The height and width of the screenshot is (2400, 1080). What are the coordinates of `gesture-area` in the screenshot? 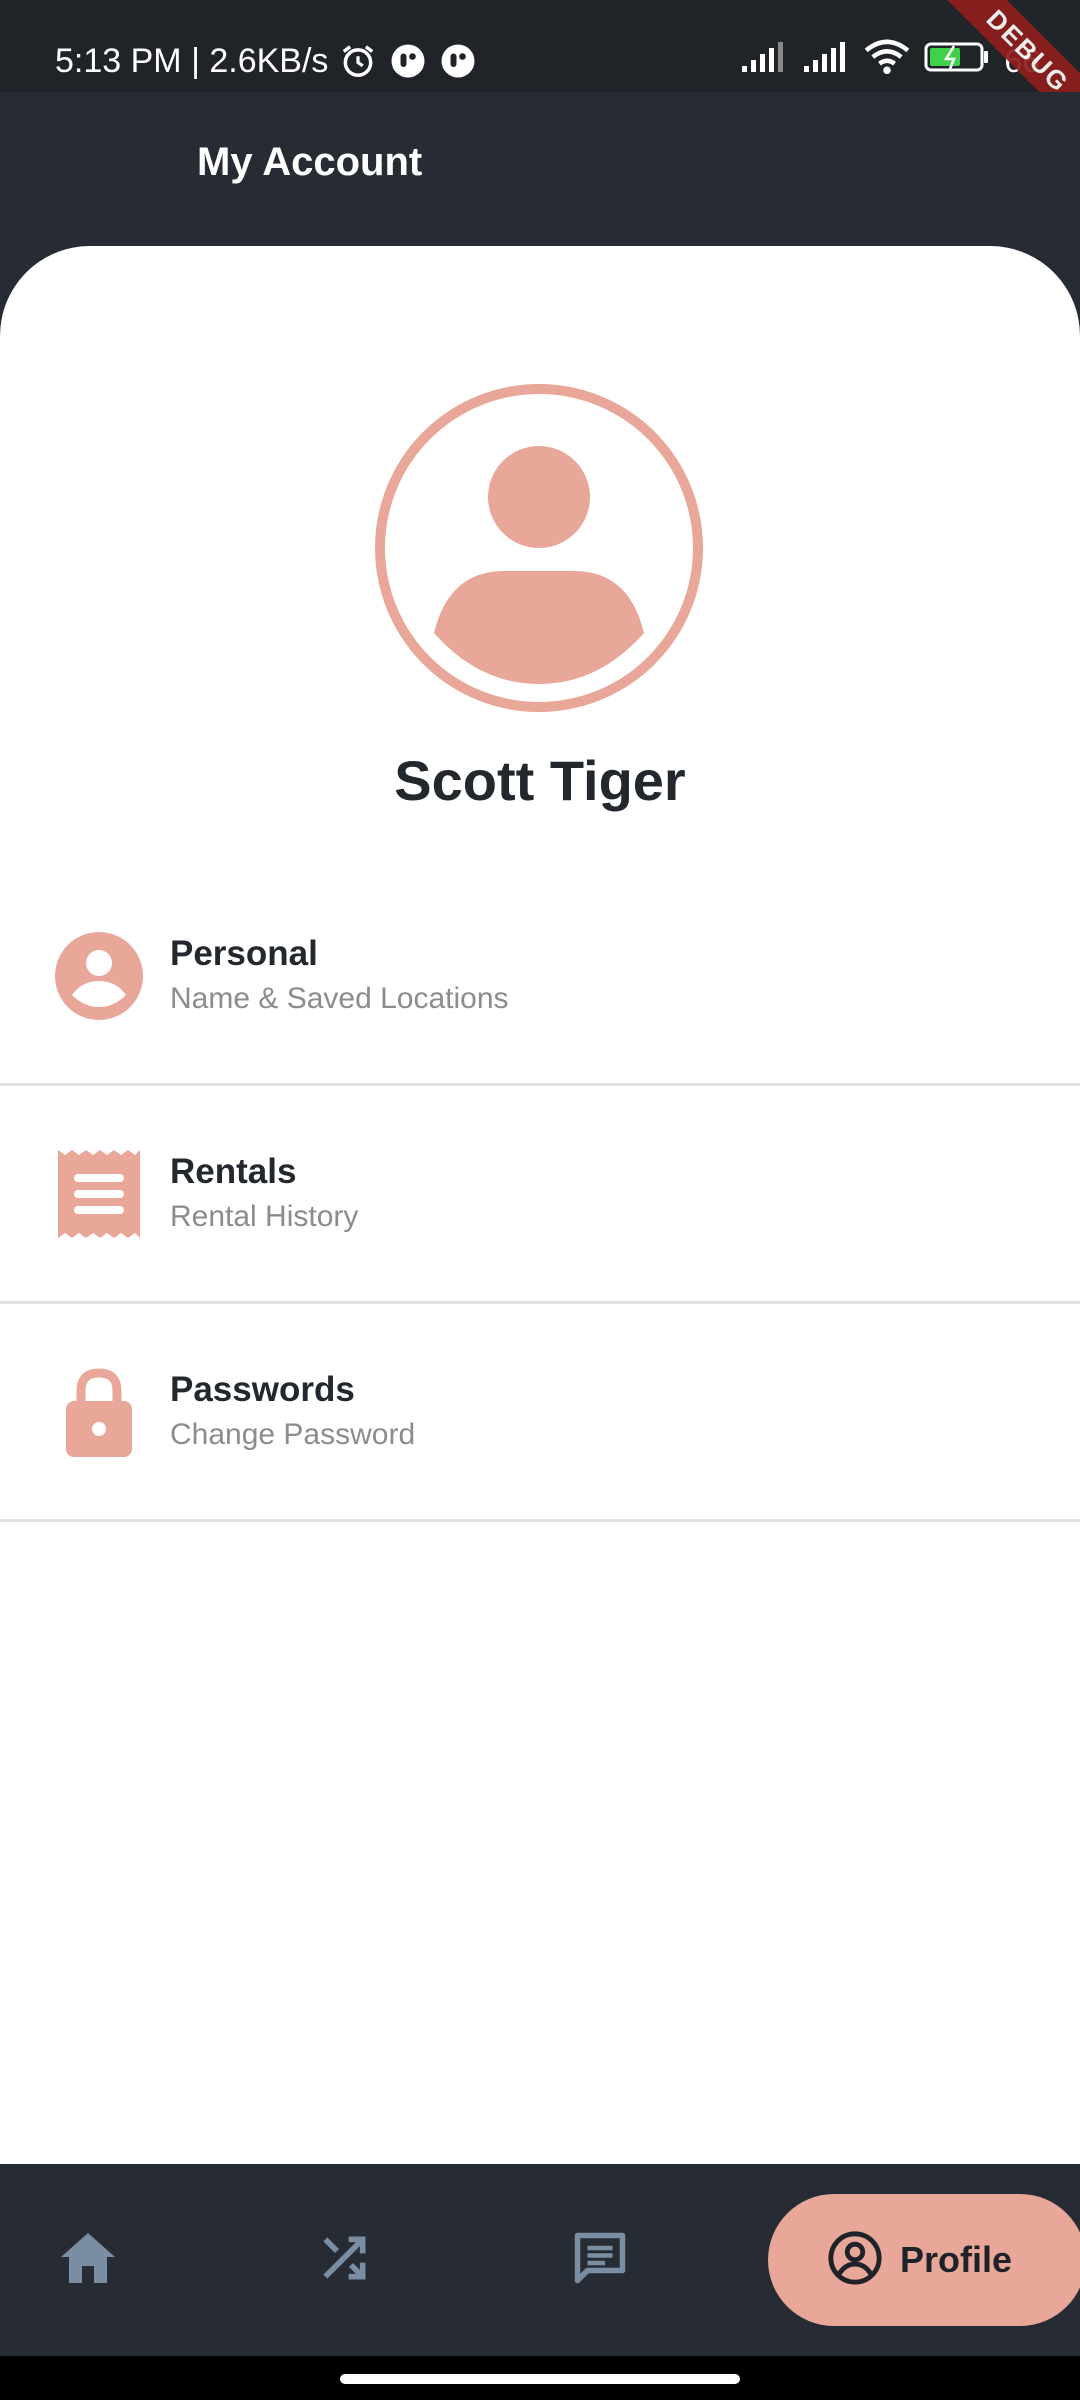 It's located at (540, 2378).